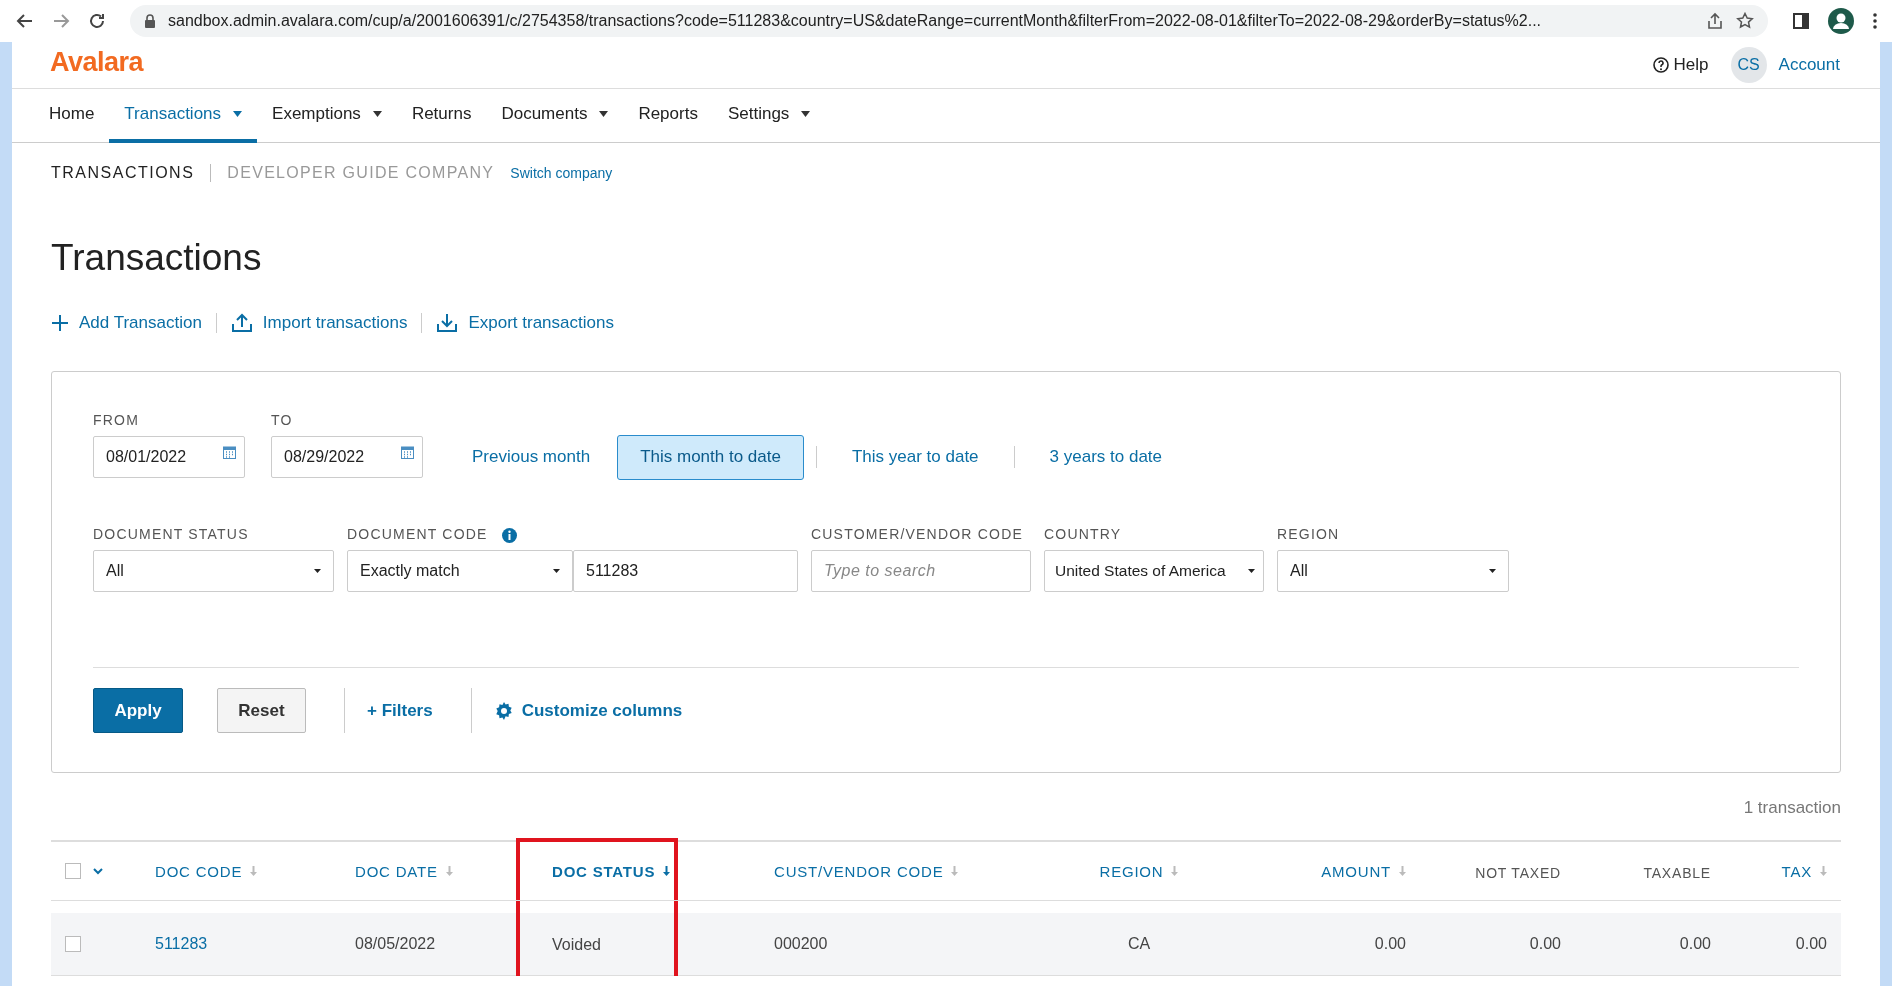  Describe the element at coordinates (1660, 65) in the screenshot. I see `help-icon` at that location.